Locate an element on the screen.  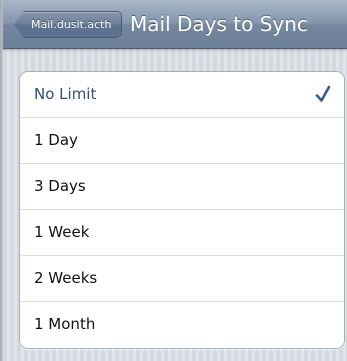
option-label: 1 Month is located at coordinates (65, 324).